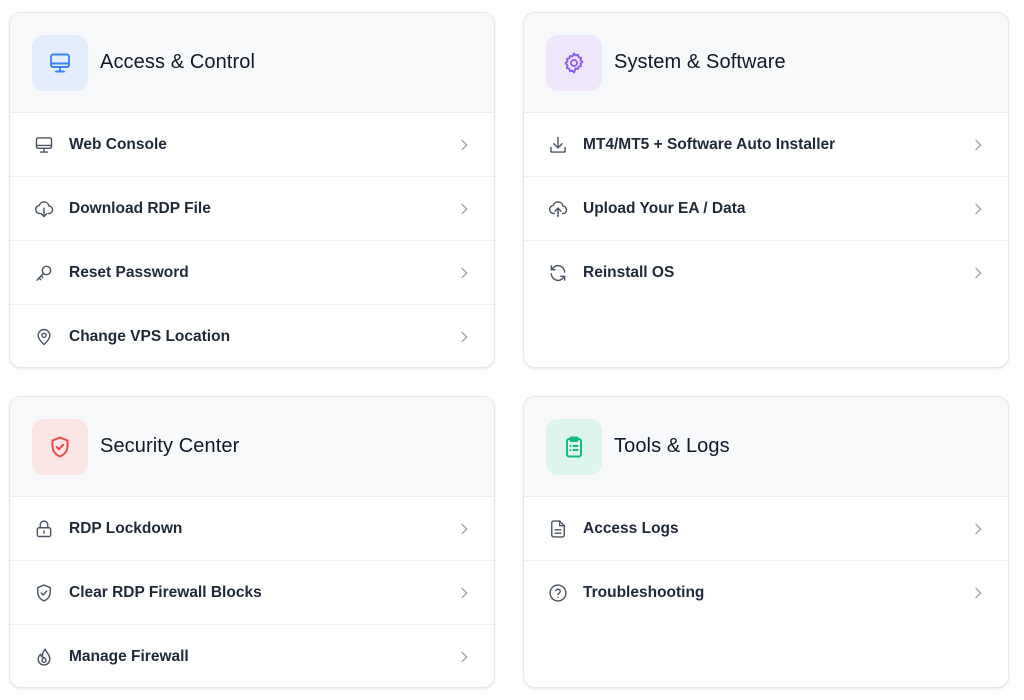  Describe the element at coordinates (252, 273) in the screenshot. I see `menu-item-reset-password: Reset Password` at that location.